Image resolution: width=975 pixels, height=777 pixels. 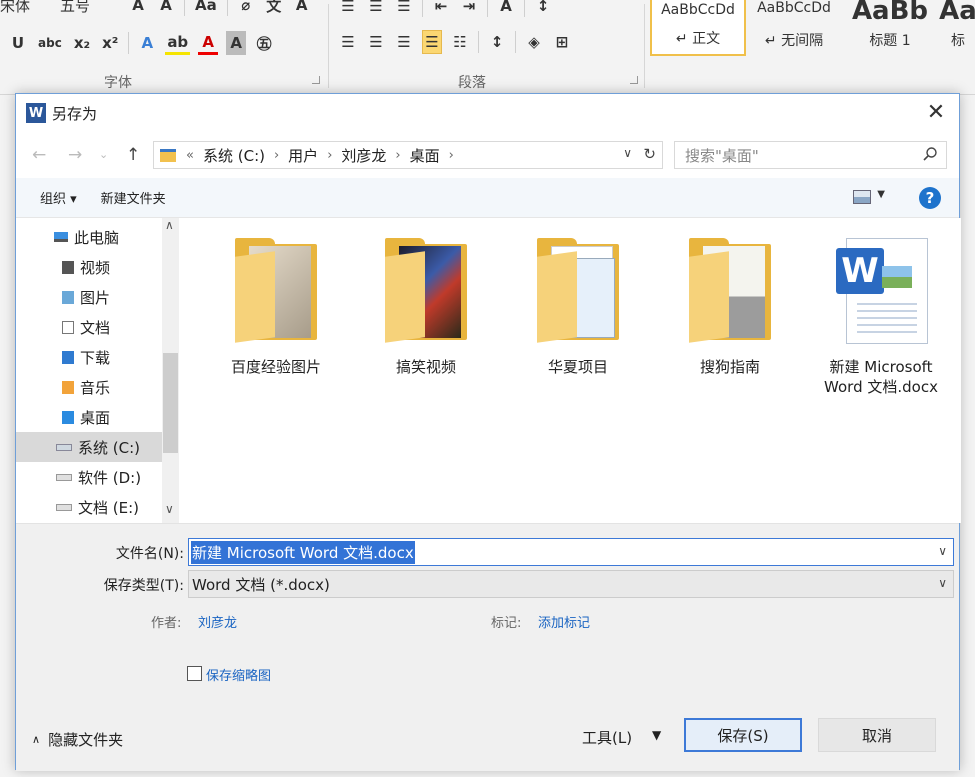 I want to click on subscript-icon: x₂, so click(x=82, y=43).